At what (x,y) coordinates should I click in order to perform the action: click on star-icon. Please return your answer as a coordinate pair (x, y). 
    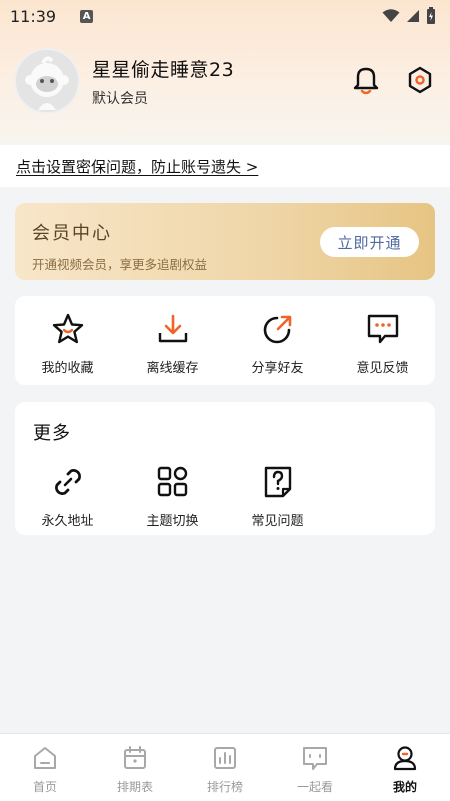
    Looking at the image, I should click on (68, 329).